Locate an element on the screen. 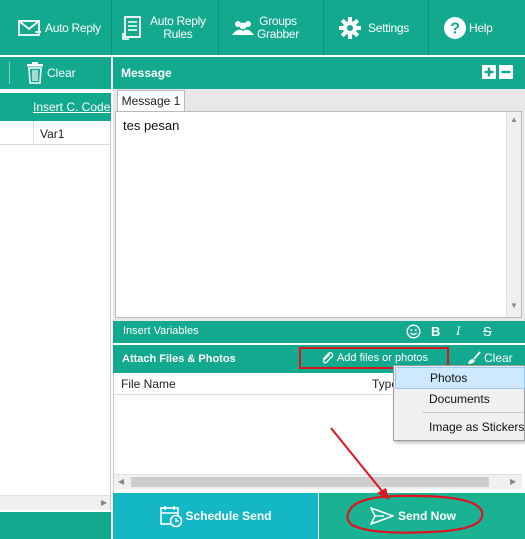 Image resolution: width=525 pixels, height=539 pixels. calendar-clock-icon is located at coordinates (171, 516).